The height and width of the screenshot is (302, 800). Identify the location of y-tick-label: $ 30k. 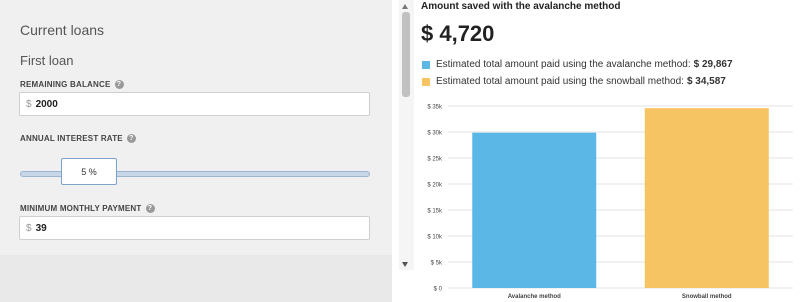
(435, 134).